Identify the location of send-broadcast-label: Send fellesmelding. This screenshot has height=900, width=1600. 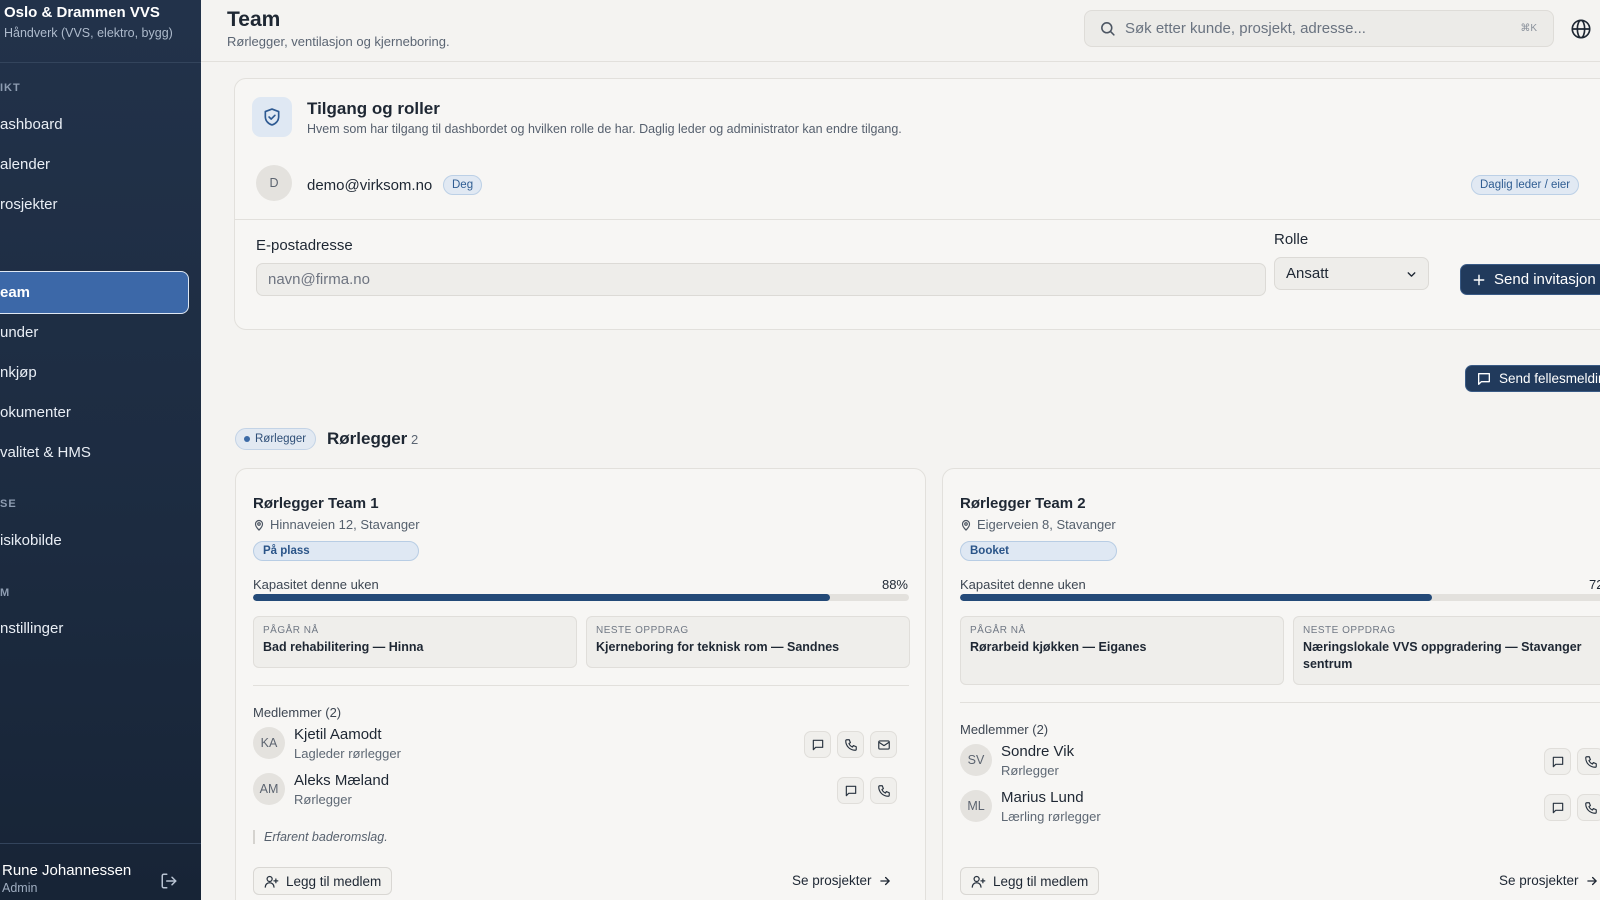
(1549, 378).